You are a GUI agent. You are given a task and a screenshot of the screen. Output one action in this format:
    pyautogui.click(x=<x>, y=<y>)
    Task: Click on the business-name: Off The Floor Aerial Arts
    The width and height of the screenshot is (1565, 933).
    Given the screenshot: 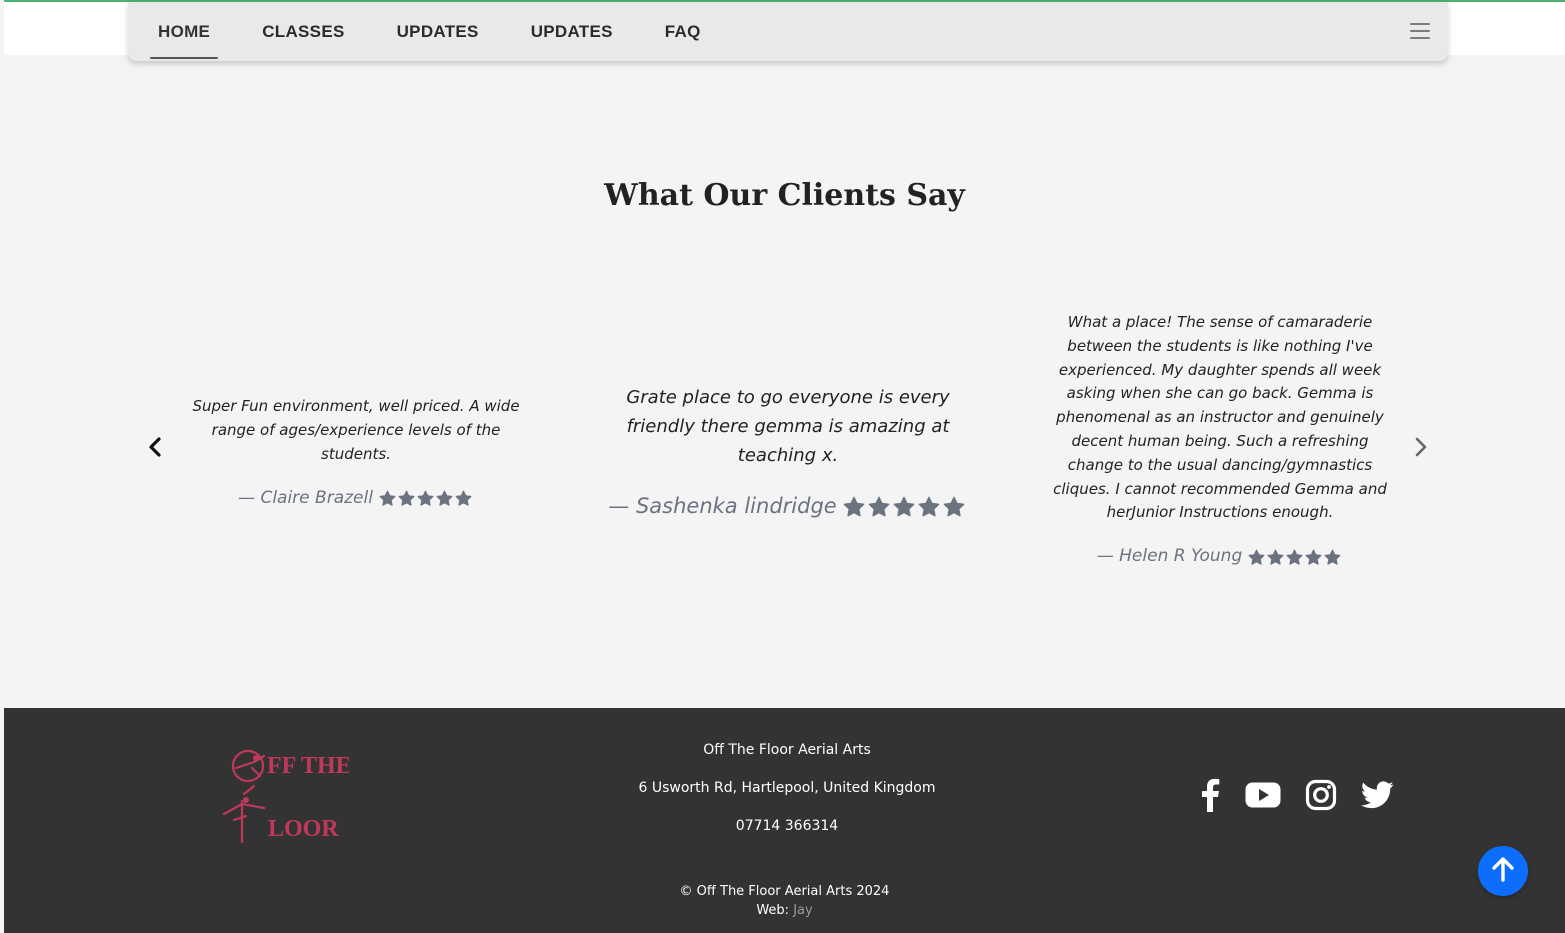 What is the action you would take?
    pyautogui.click(x=787, y=750)
    